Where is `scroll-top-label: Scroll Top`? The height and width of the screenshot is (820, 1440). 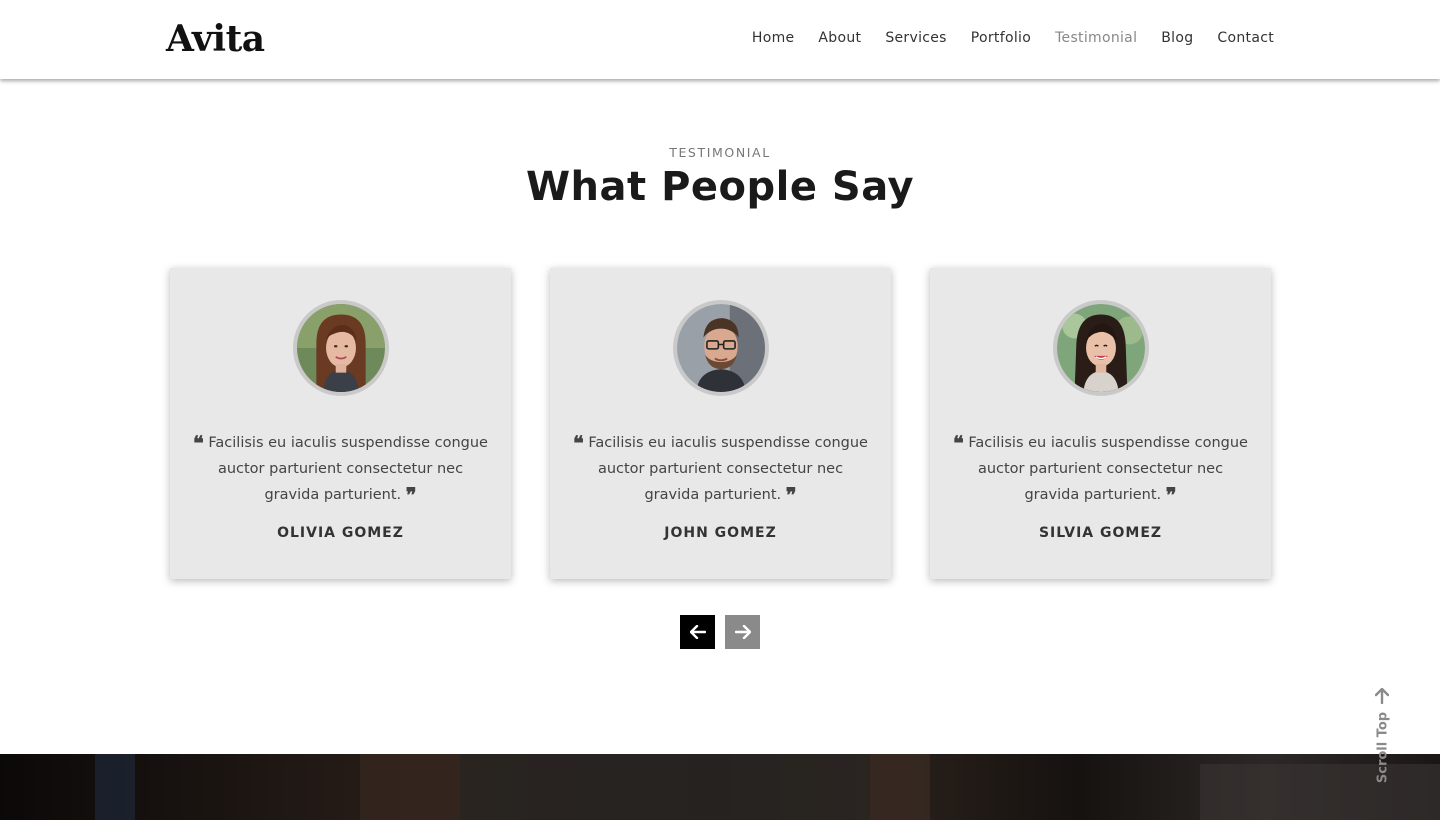
scroll-top-label: Scroll Top is located at coordinates (1383, 747).